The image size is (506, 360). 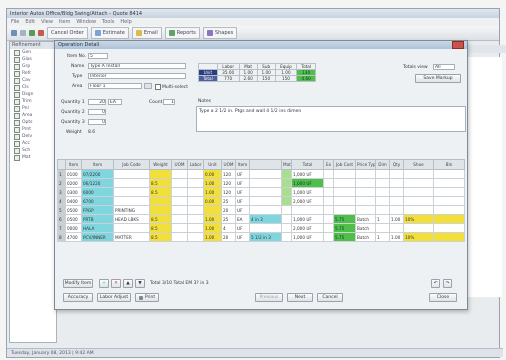 I want to click on grid-cell: 2,000 UF, so click(x=307, y=201).